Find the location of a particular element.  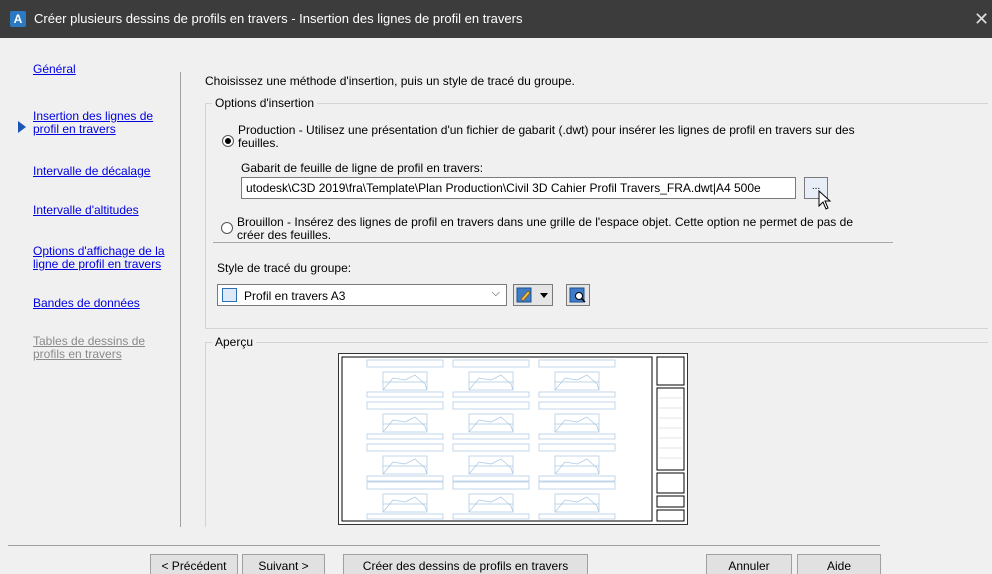

nav-item-general: Général is located at coordinates (105, 69).